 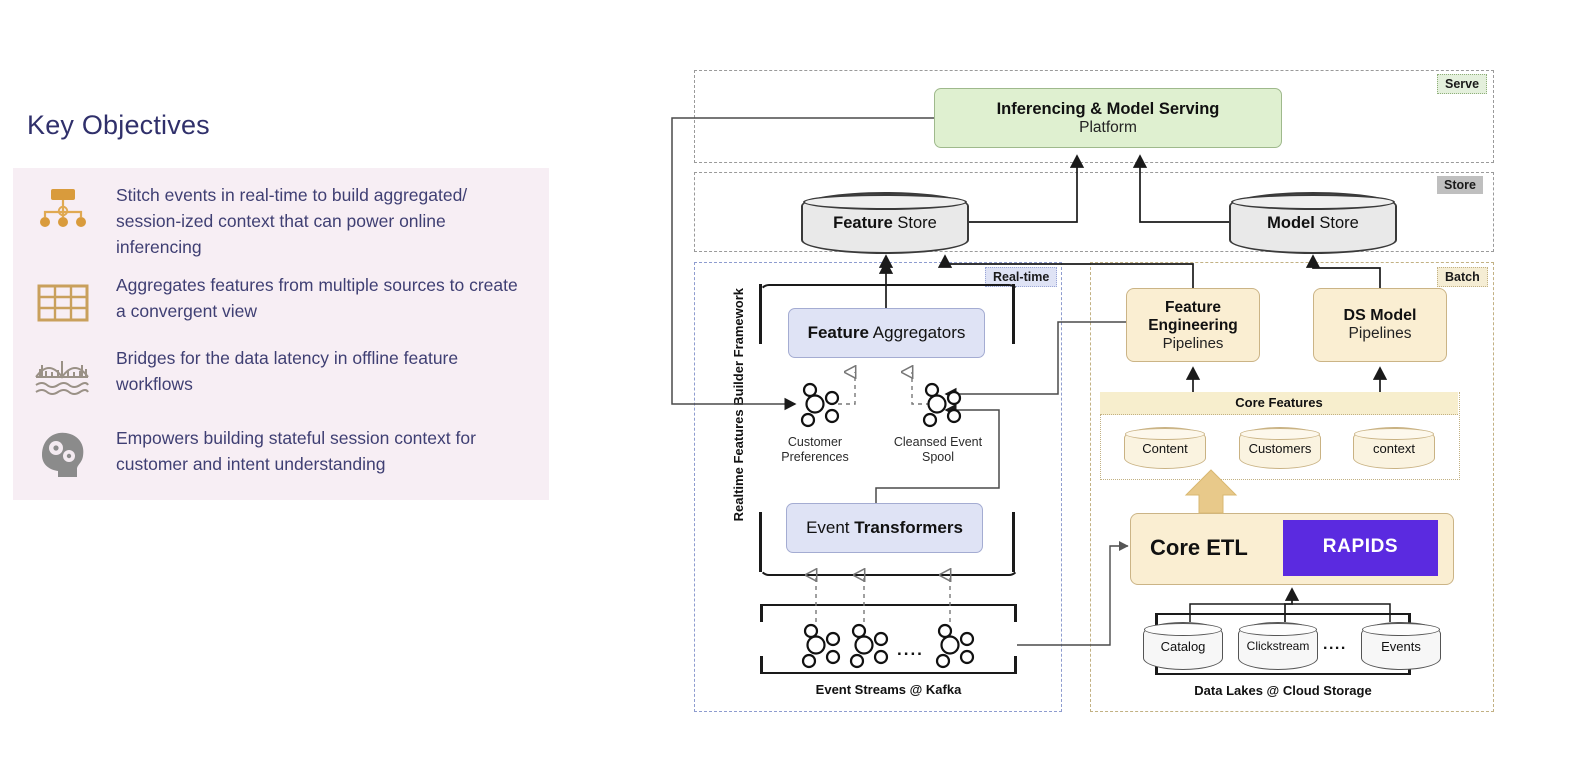 I want to click on feature-engineering-line1: Feature, so click(x=1193, y=307).